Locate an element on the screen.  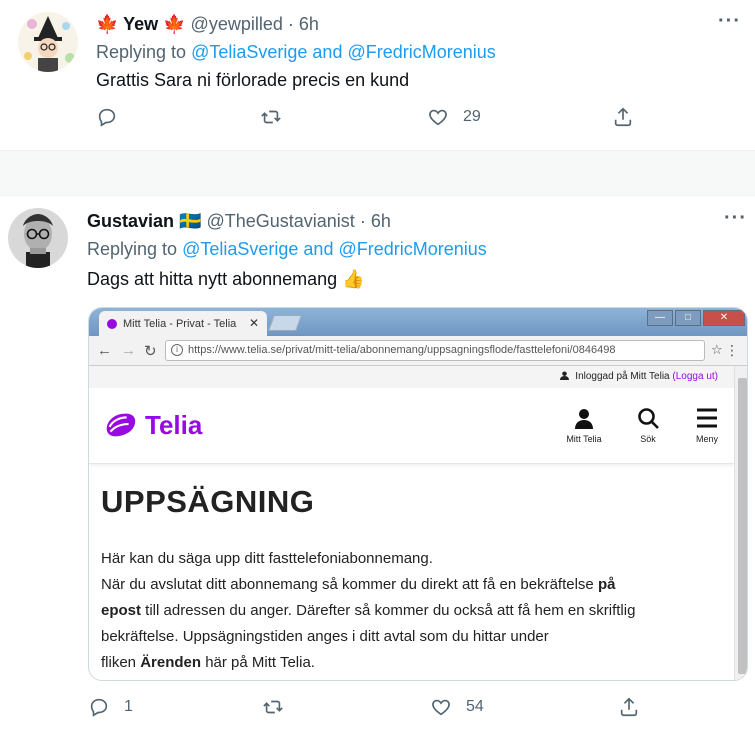
tweet-actions: 29 is located at coordinates (377, 121).